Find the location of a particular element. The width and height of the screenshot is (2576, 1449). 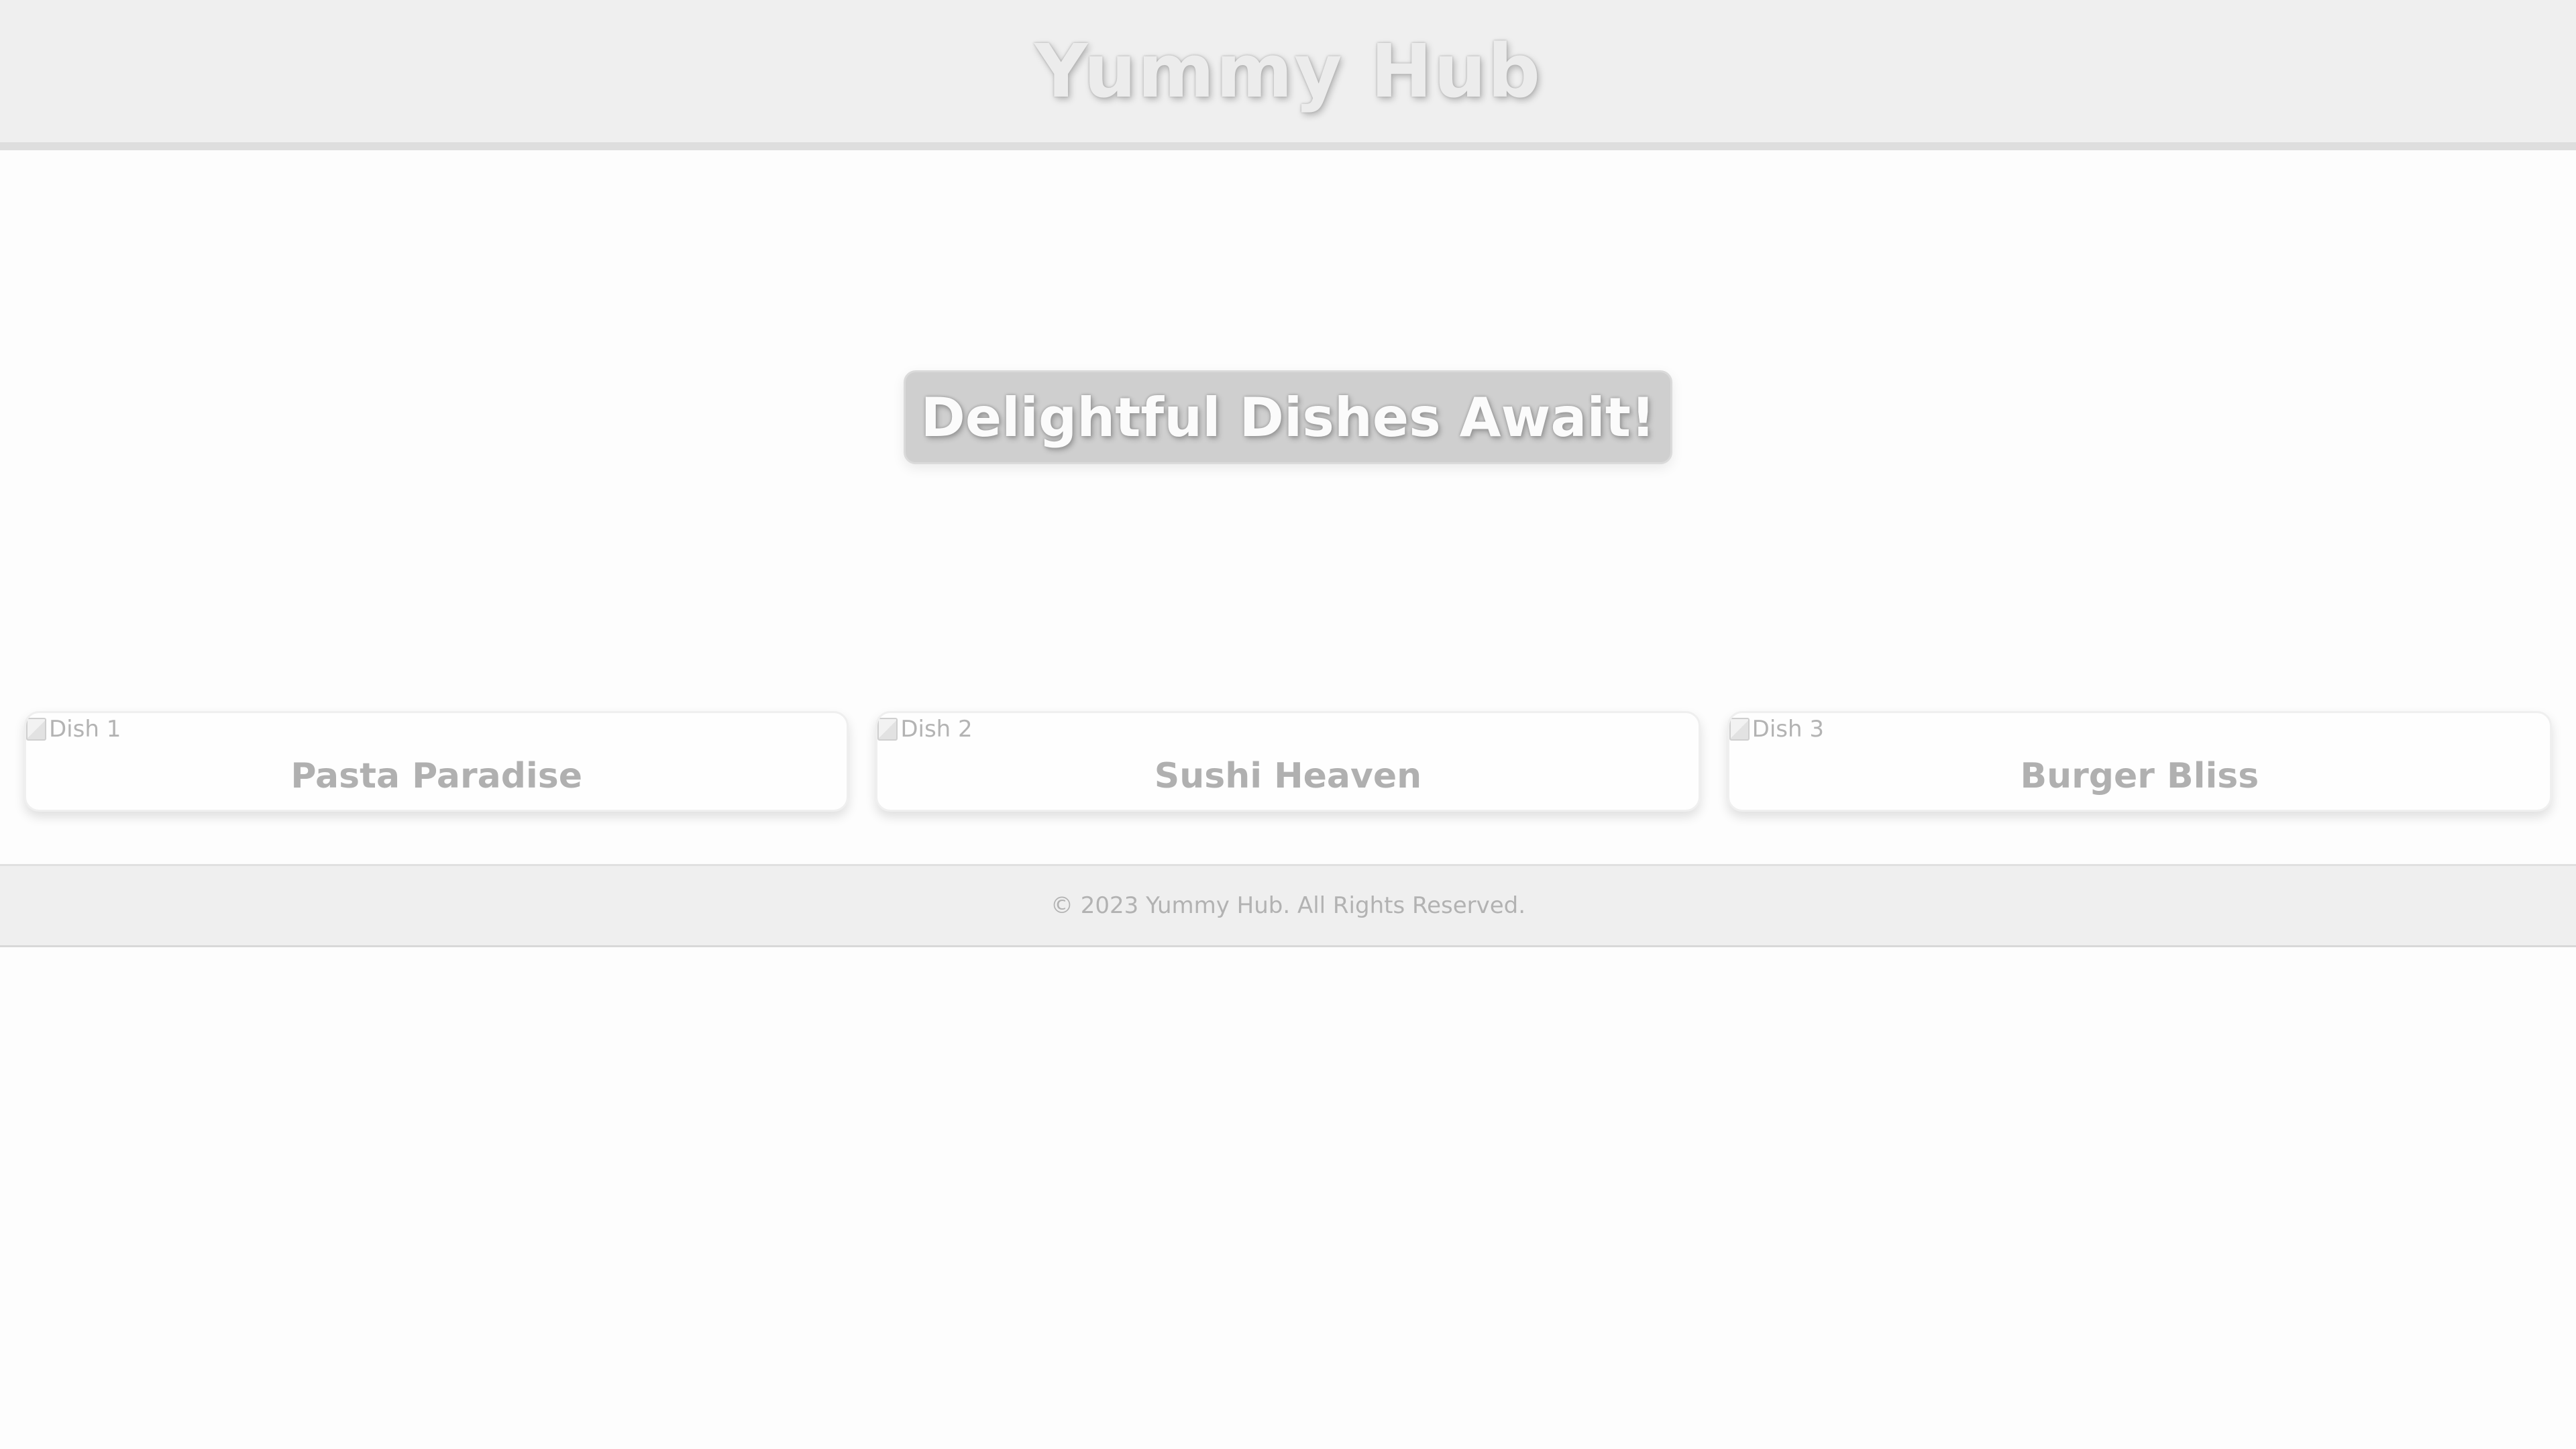

hero-banner: Delightful Dishes Await! is located at coordinates (1288, 417).